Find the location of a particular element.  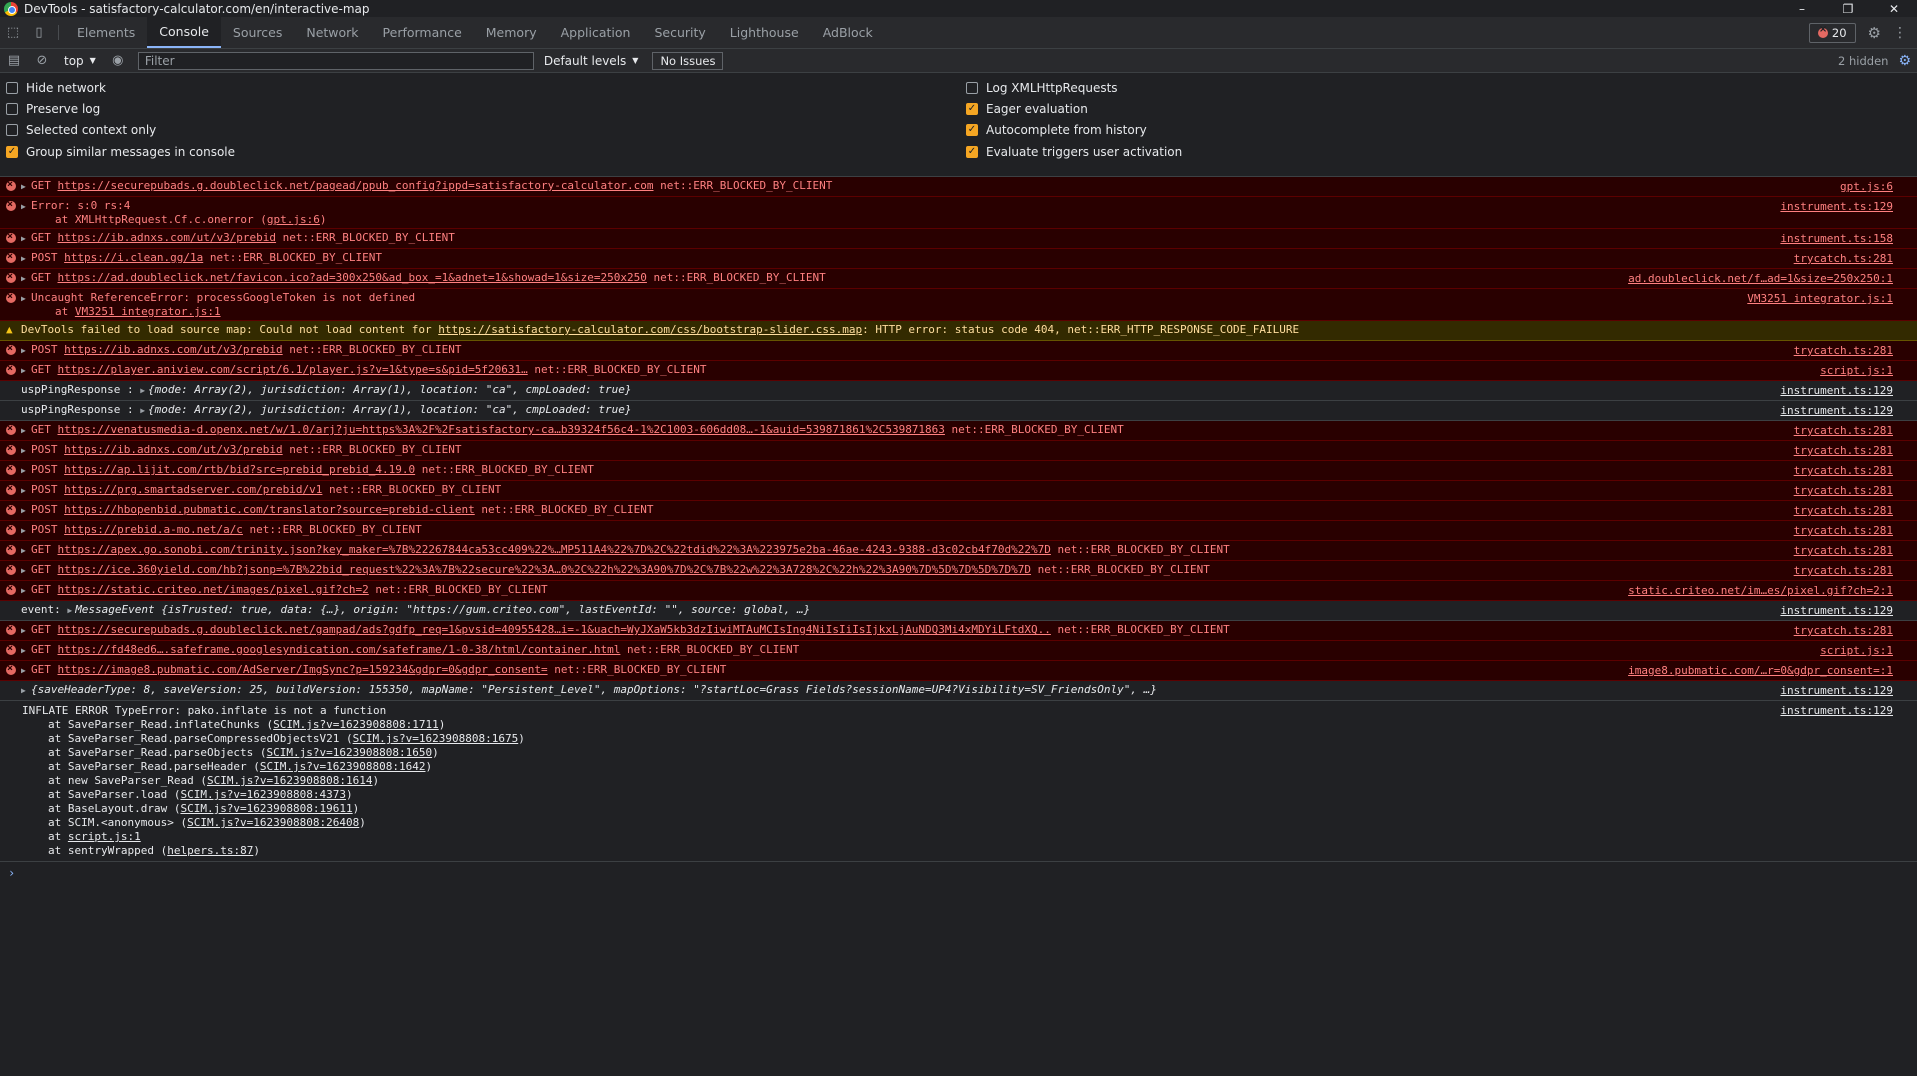

tab-memory: Memory is located at coordinates (511, 32).